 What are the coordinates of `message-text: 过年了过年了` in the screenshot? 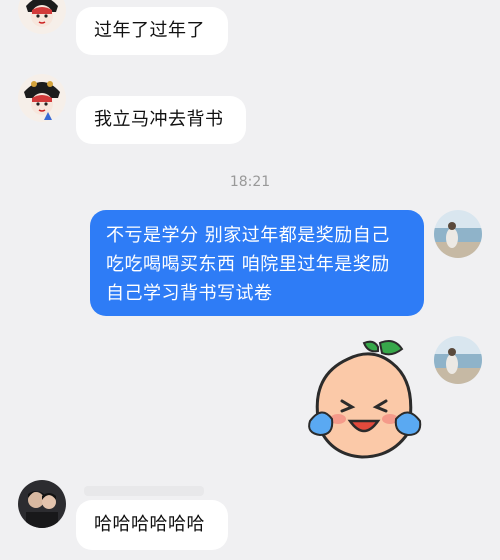 It's located at (149, 30).